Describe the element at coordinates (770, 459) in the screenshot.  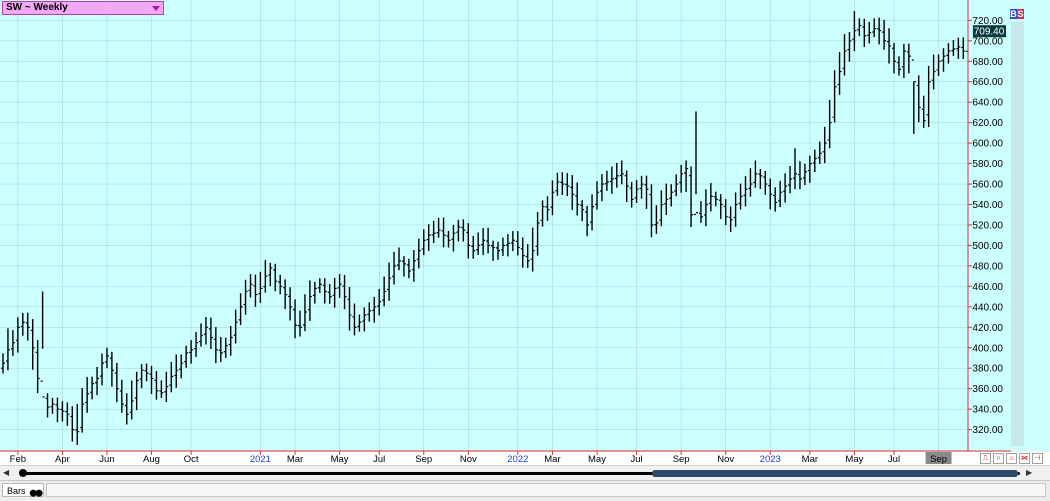
I see `x-tick-label: 2023` at that location.